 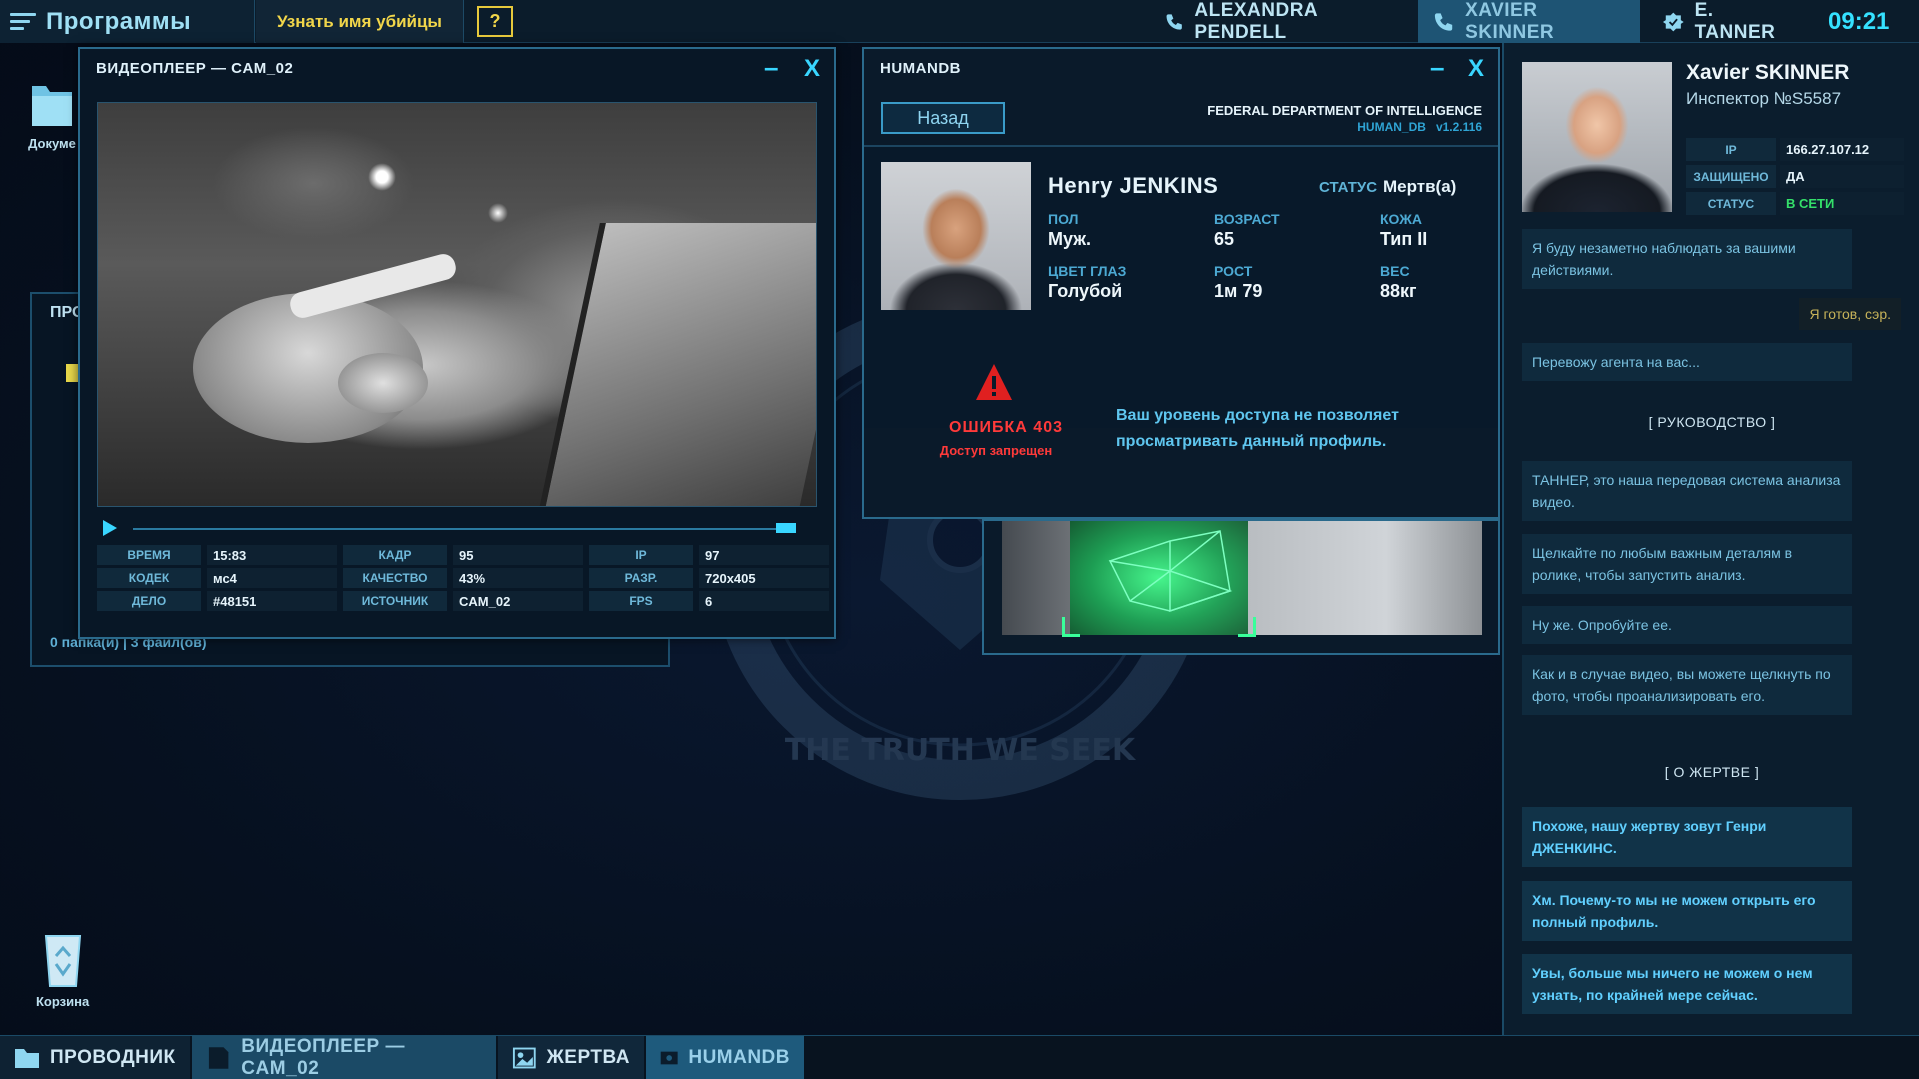 What do you see at coordinates (669, 1058) in the screenshot?
I see `database-icon` at bounding box center [669, 1058].